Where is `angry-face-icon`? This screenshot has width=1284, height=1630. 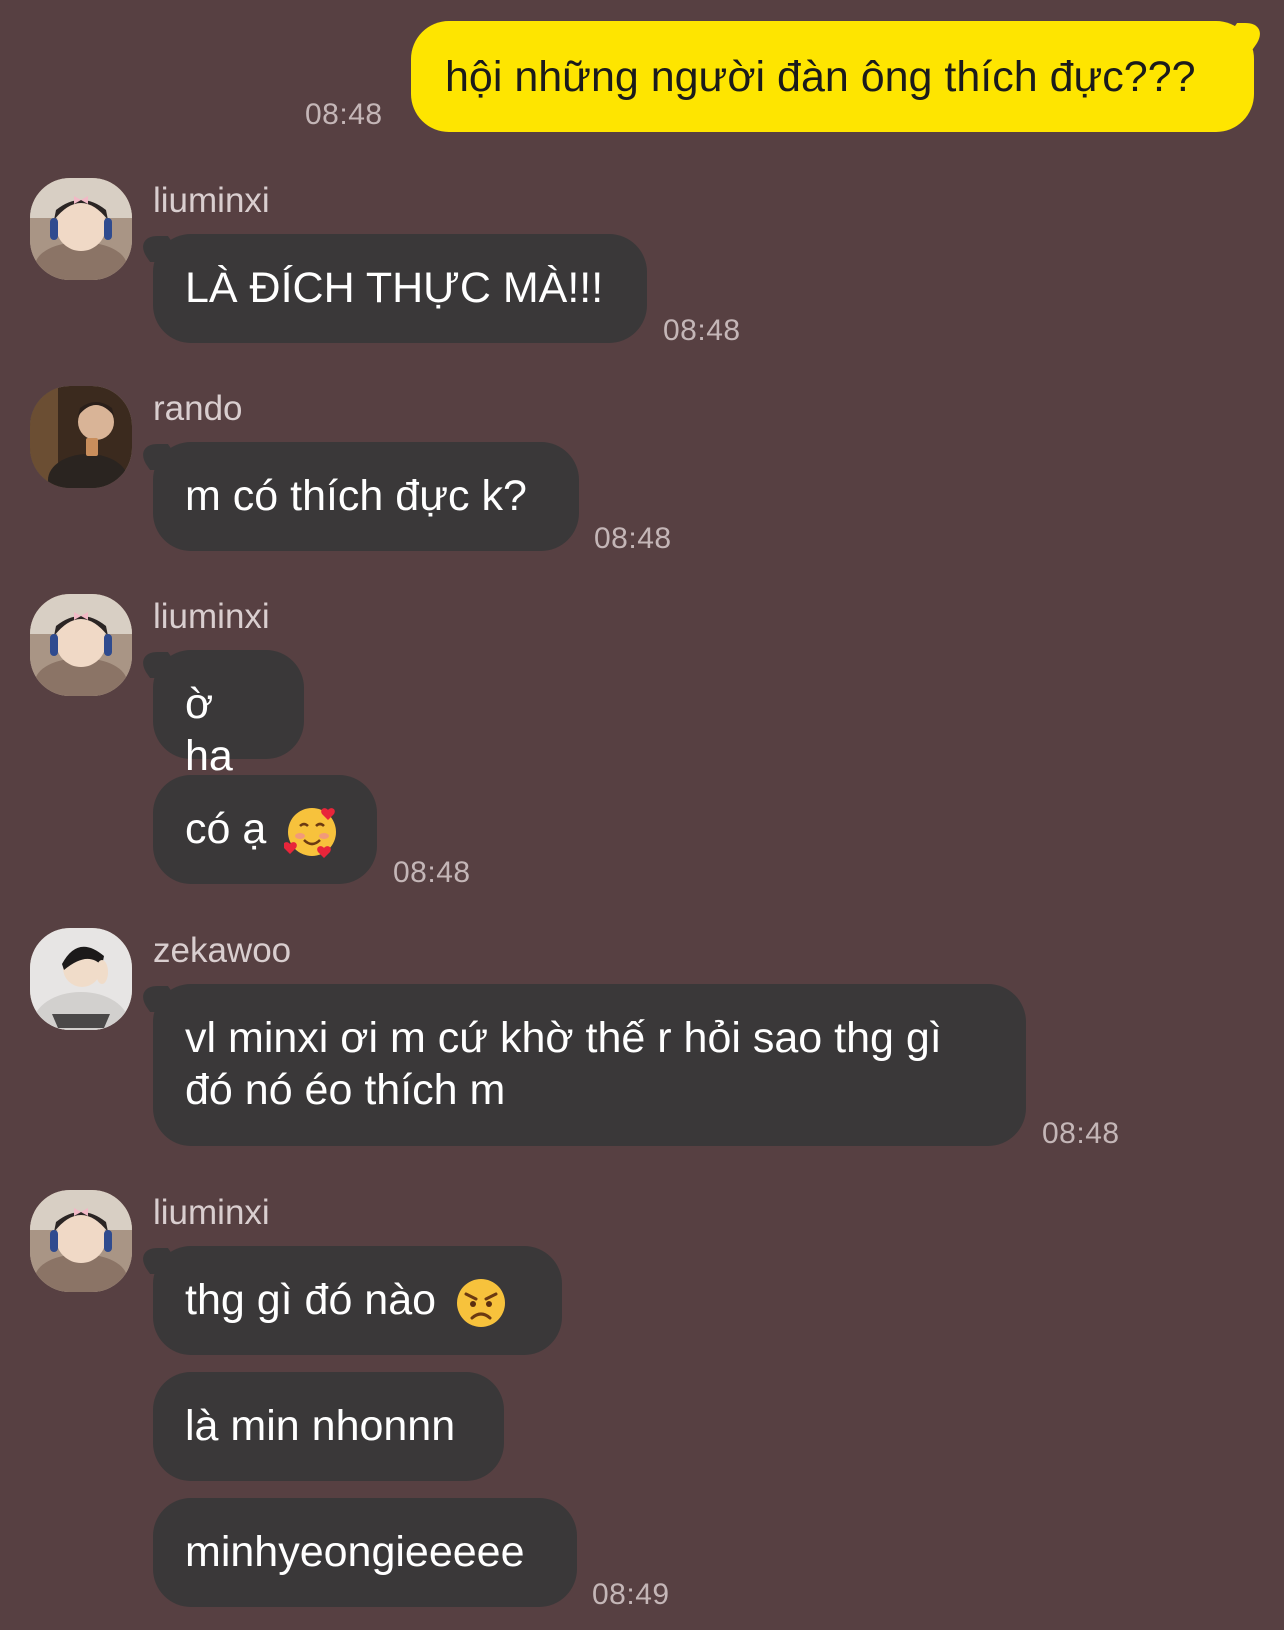
angry-face-icon is located at coordinates (481, 1302).